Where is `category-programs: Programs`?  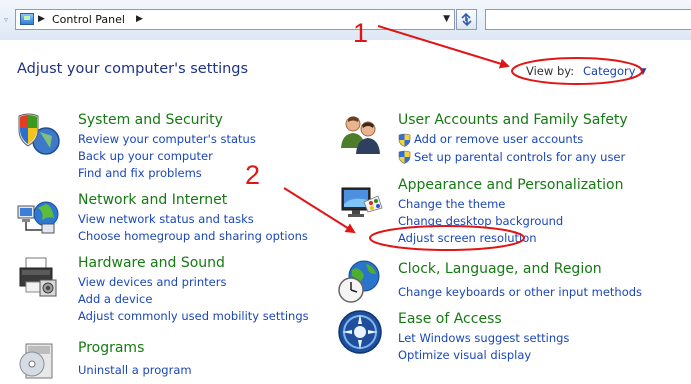 category-programs: Programs is located at coordinates (111, 348).